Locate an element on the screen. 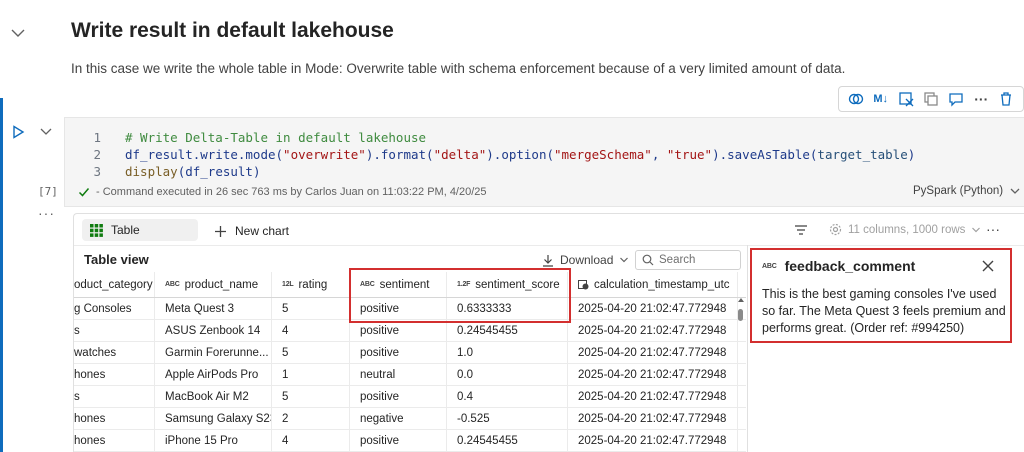 The height and width of the screenshot is (452, 1024). run-cell-icon is located at coordinates (18, 132).